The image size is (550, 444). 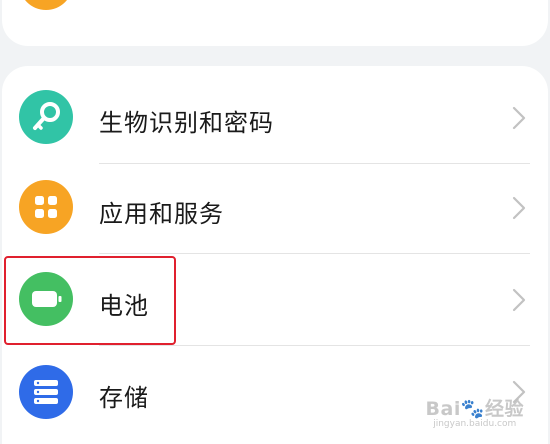 I want to click on battery-icon, so click(x=46, y=299).